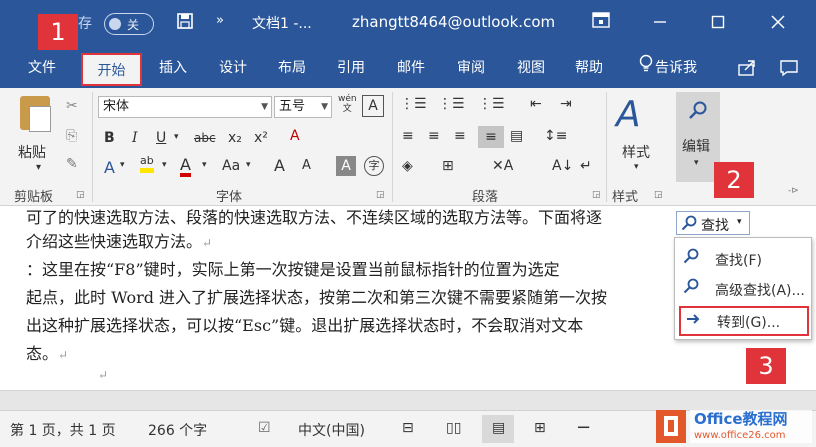  I want to click on char-shading-button: A, so click(346, 166).